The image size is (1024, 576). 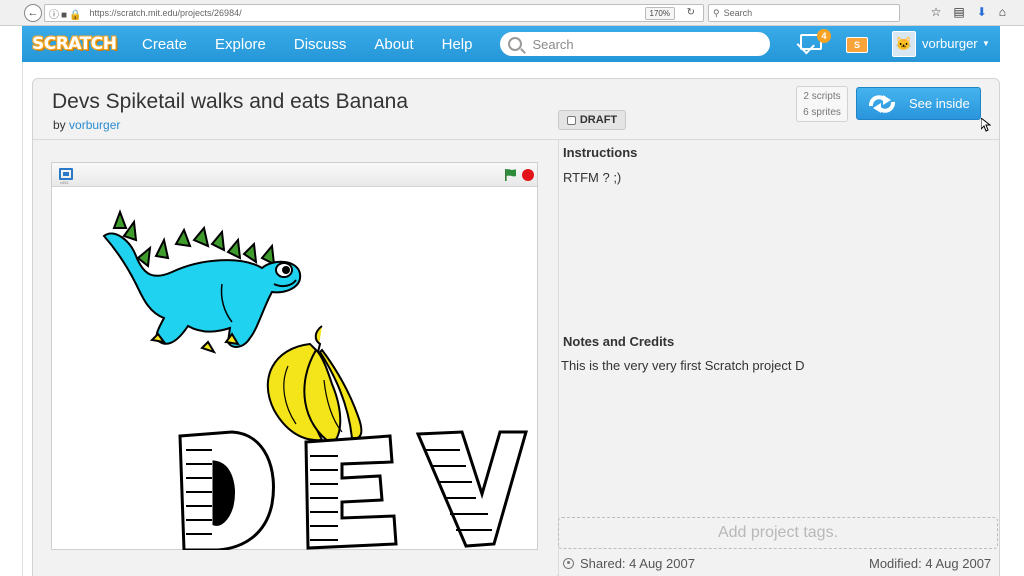 What do you see at coordinates (958, 12) in the screenshot?
I see `clipboard-icon: ▤` at bounding box center [958, 12].